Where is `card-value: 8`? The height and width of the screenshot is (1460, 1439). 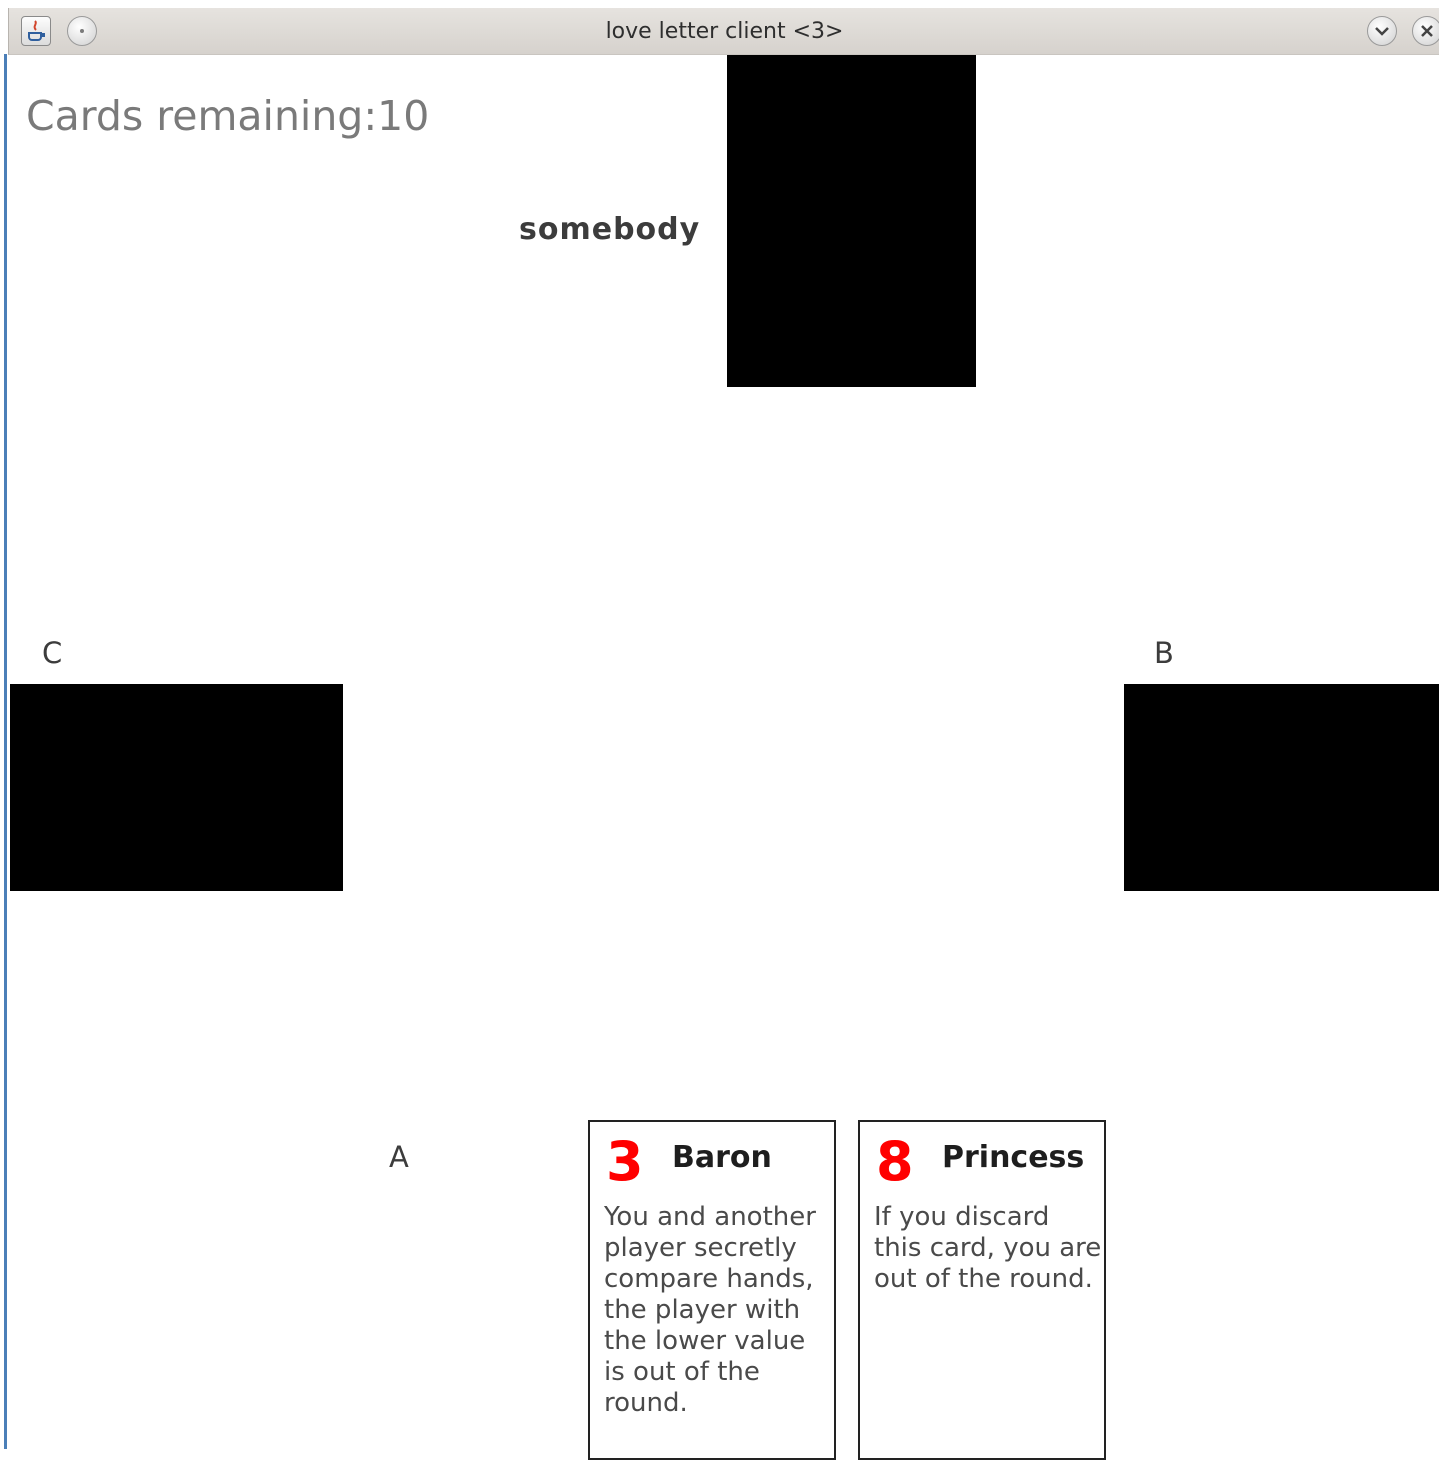
card-value: 8 is located at coordinates (895, 1161).